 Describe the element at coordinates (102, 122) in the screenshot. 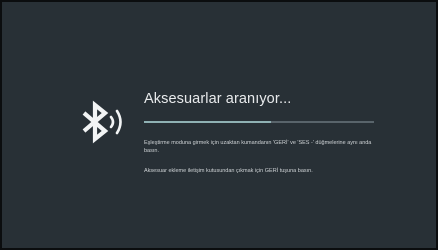

I see `bluetooth-searching-icon` at that location.